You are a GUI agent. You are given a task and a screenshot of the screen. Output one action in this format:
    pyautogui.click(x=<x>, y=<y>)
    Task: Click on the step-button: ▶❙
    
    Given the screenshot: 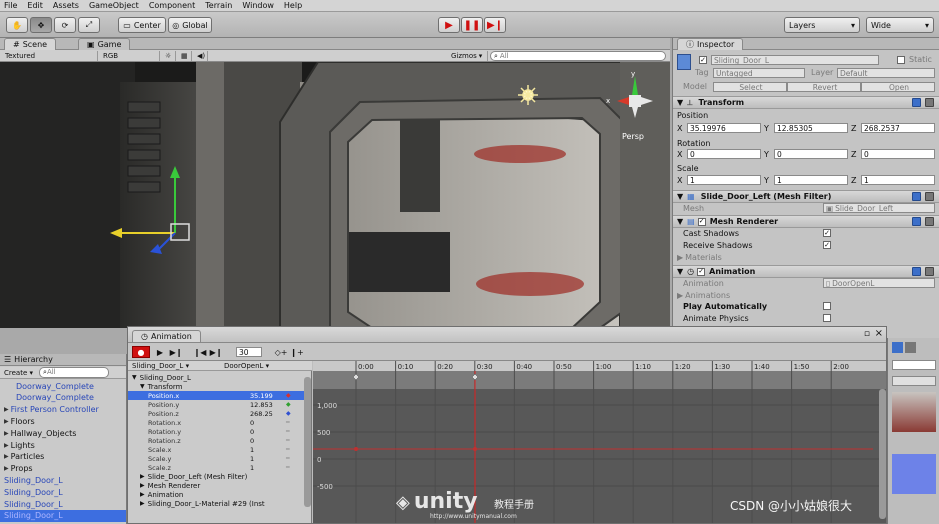 What is the action you would take?
    pyautogui.click(x=495, y=25)
    